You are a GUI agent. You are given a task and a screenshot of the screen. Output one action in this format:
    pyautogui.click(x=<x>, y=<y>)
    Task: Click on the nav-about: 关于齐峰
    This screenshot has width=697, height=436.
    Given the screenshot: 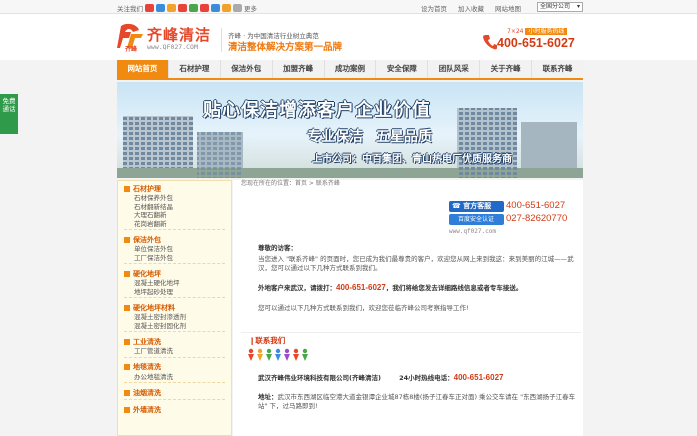 What is the action you would take?
    pyautogui.click(x=506, y=69)
    